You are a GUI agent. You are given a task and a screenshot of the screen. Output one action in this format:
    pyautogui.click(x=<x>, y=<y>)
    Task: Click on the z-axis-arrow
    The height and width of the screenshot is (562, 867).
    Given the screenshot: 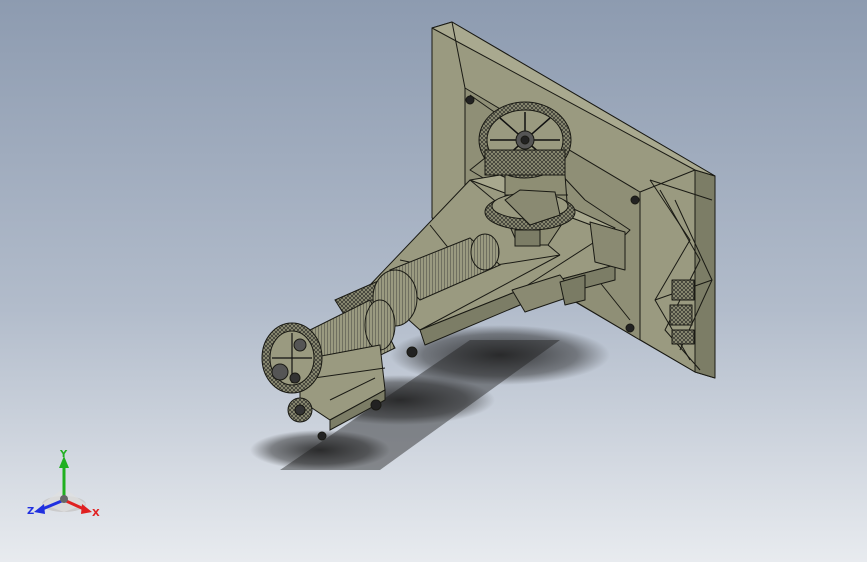 What is the action you would take?
    pyautogui.click(x=39, y=509)
    